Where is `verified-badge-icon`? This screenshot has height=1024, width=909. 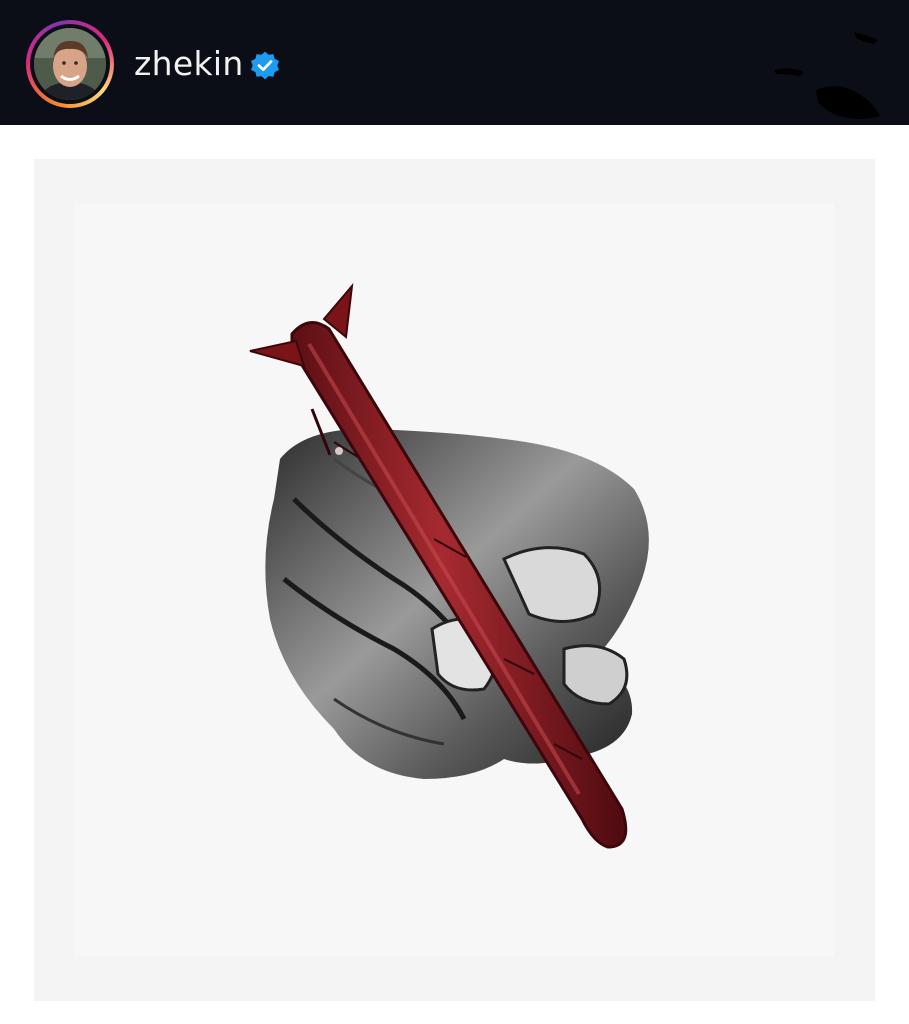
verified-badge-icon is located at coordinates (265, 65).